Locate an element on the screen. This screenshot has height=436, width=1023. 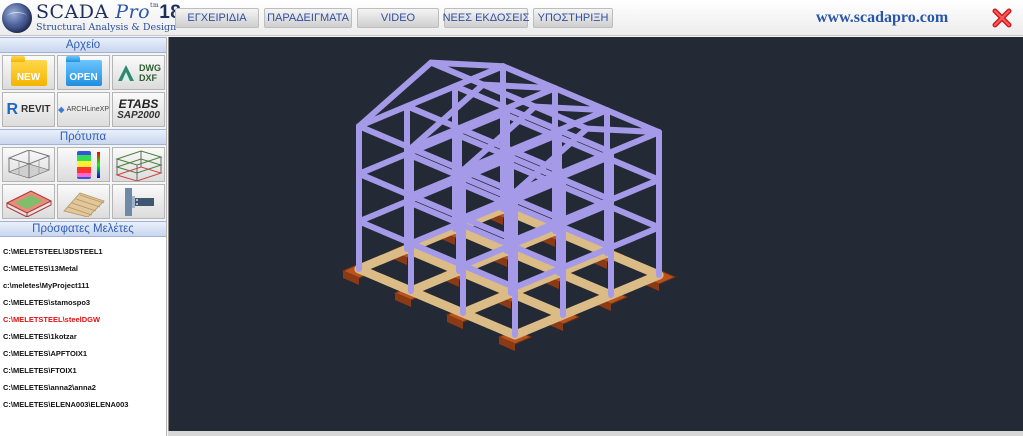
etabs-label: ETABS is located at coordinates (138, 103).